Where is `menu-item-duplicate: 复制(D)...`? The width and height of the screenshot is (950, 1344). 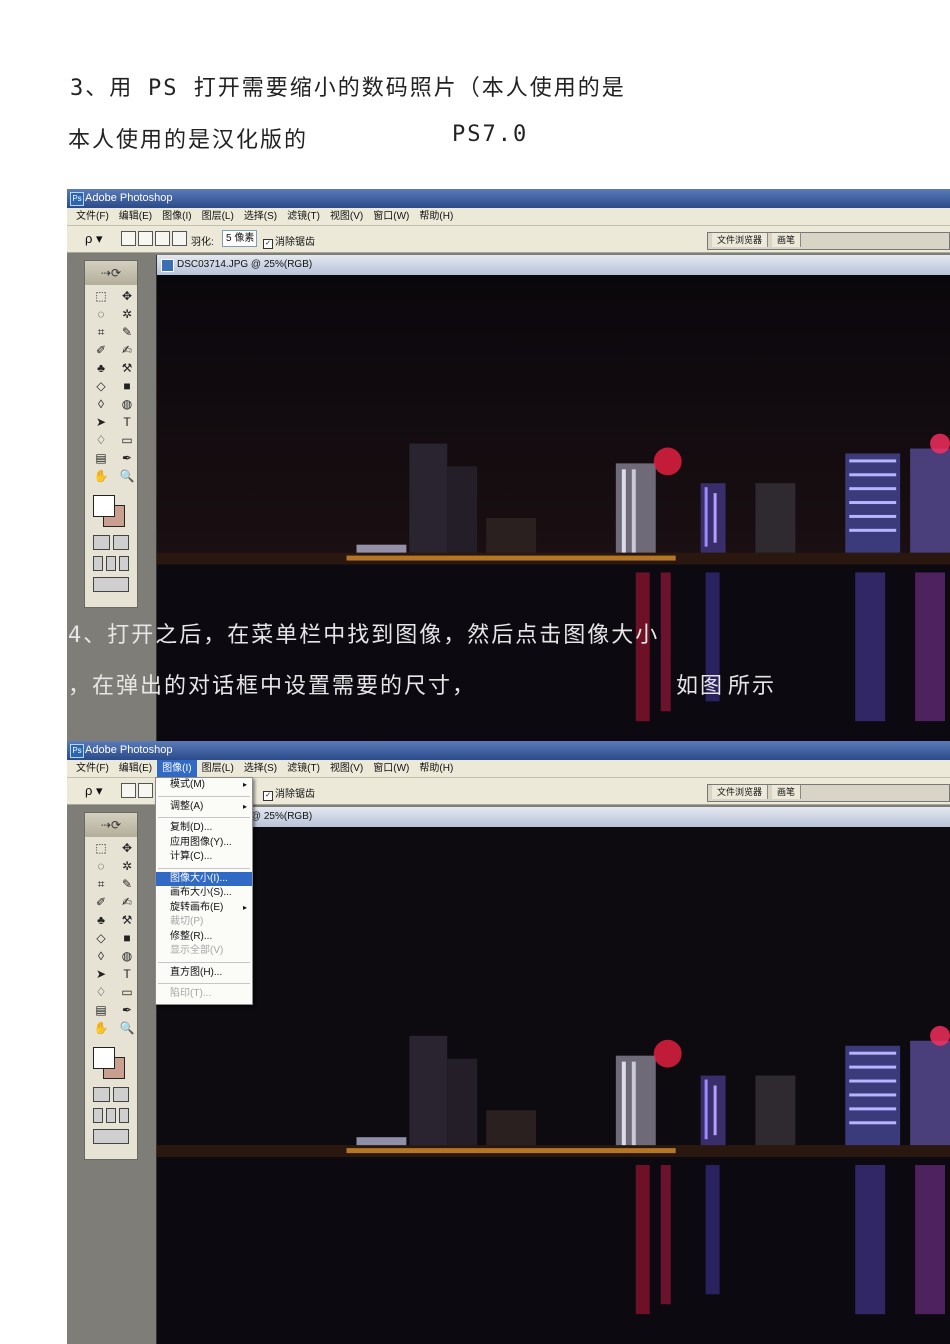 menu-item-duplicate: 复制(D)... is located at coordinates (204, 828).